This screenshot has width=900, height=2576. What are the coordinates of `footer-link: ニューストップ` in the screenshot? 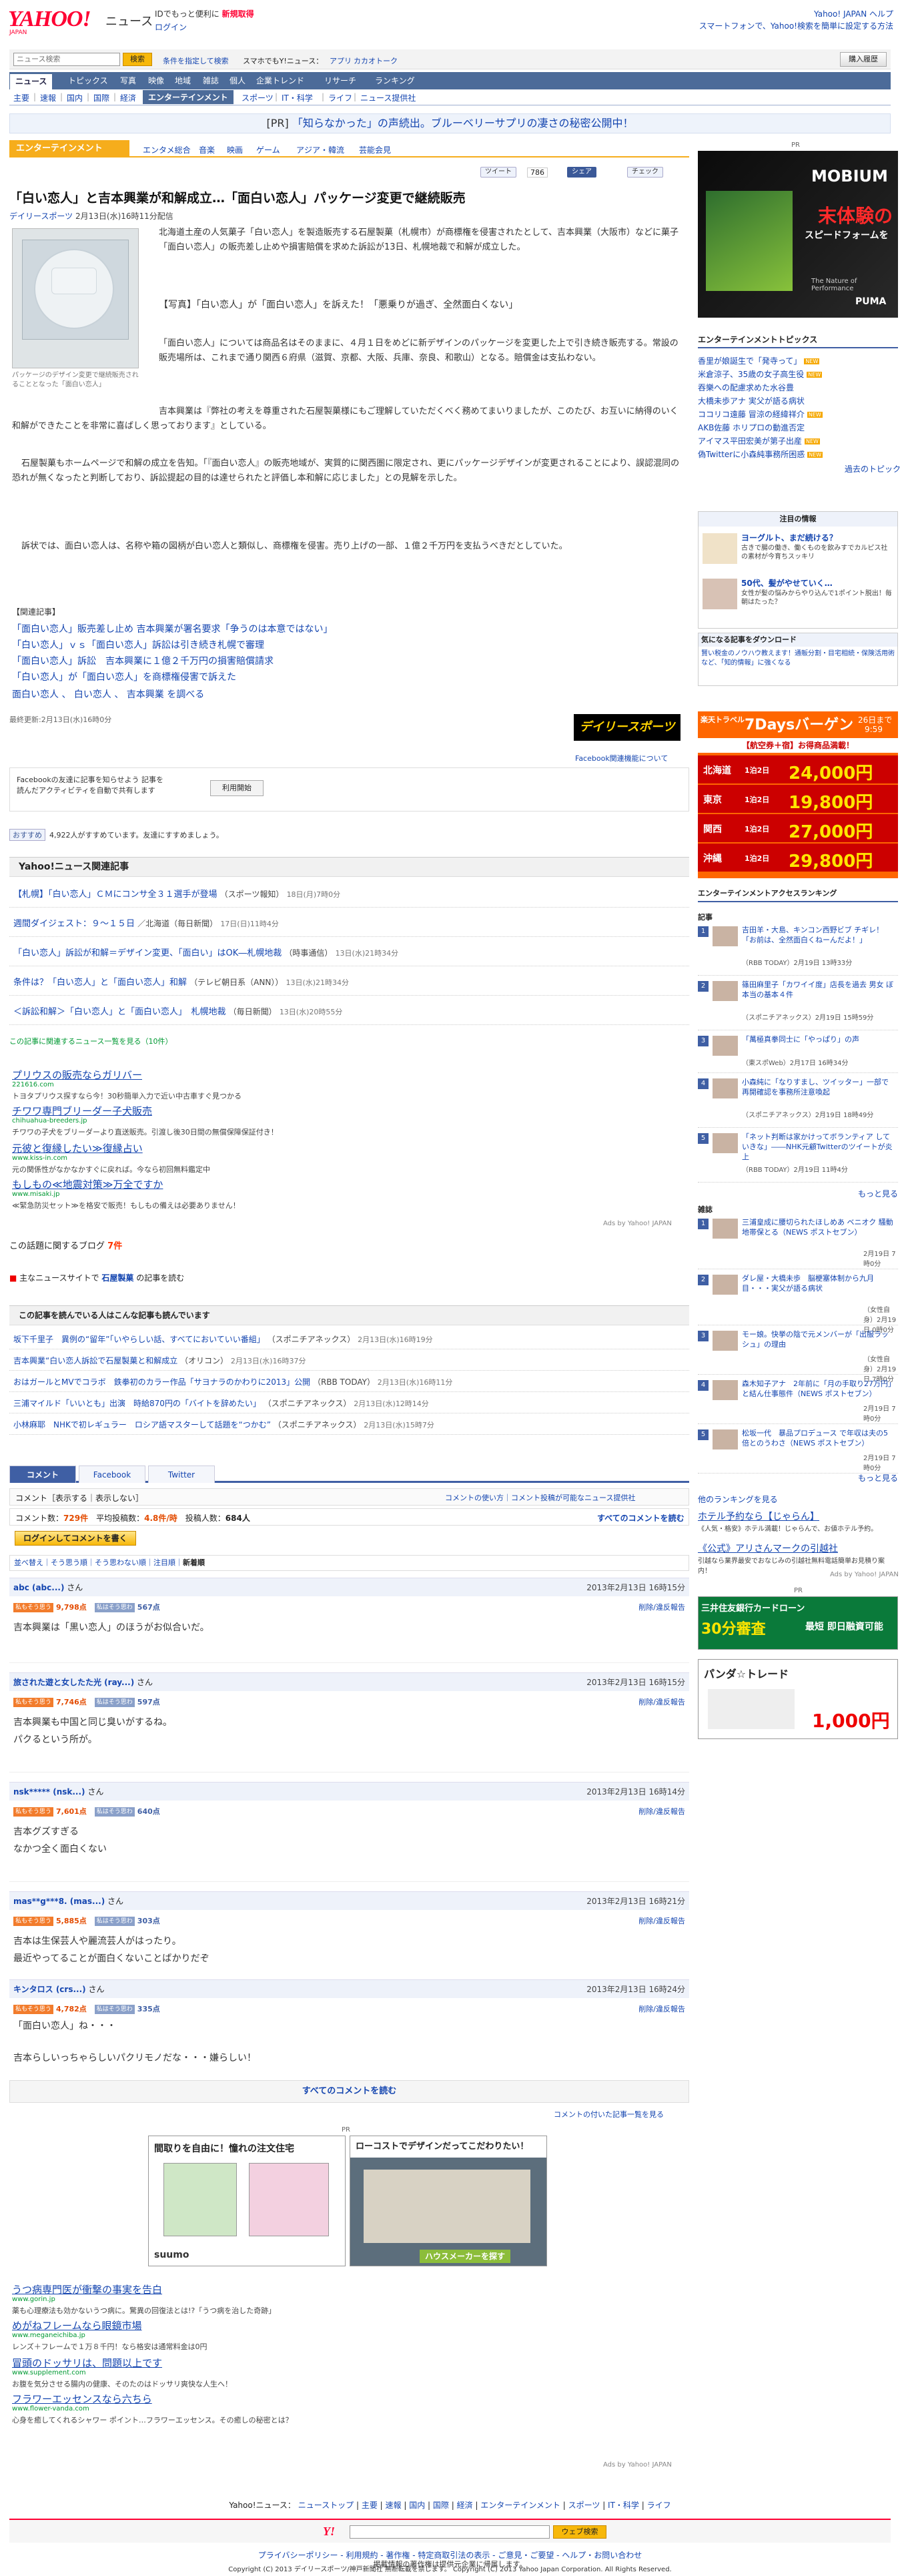 It's located at (326, 2505).